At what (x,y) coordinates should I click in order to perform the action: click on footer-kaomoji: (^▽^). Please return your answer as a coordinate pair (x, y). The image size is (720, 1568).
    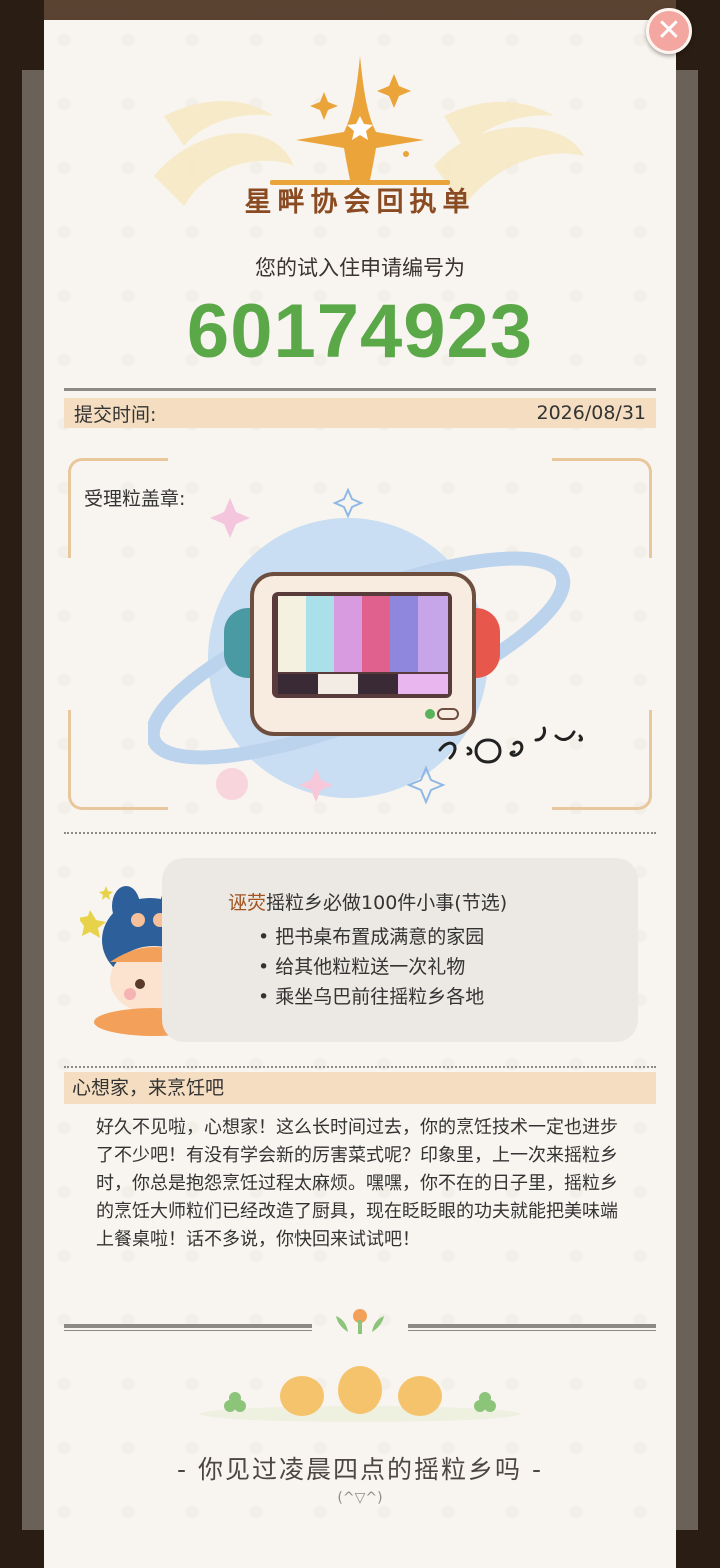
    Looking at the image, I should click on (360, 1498).